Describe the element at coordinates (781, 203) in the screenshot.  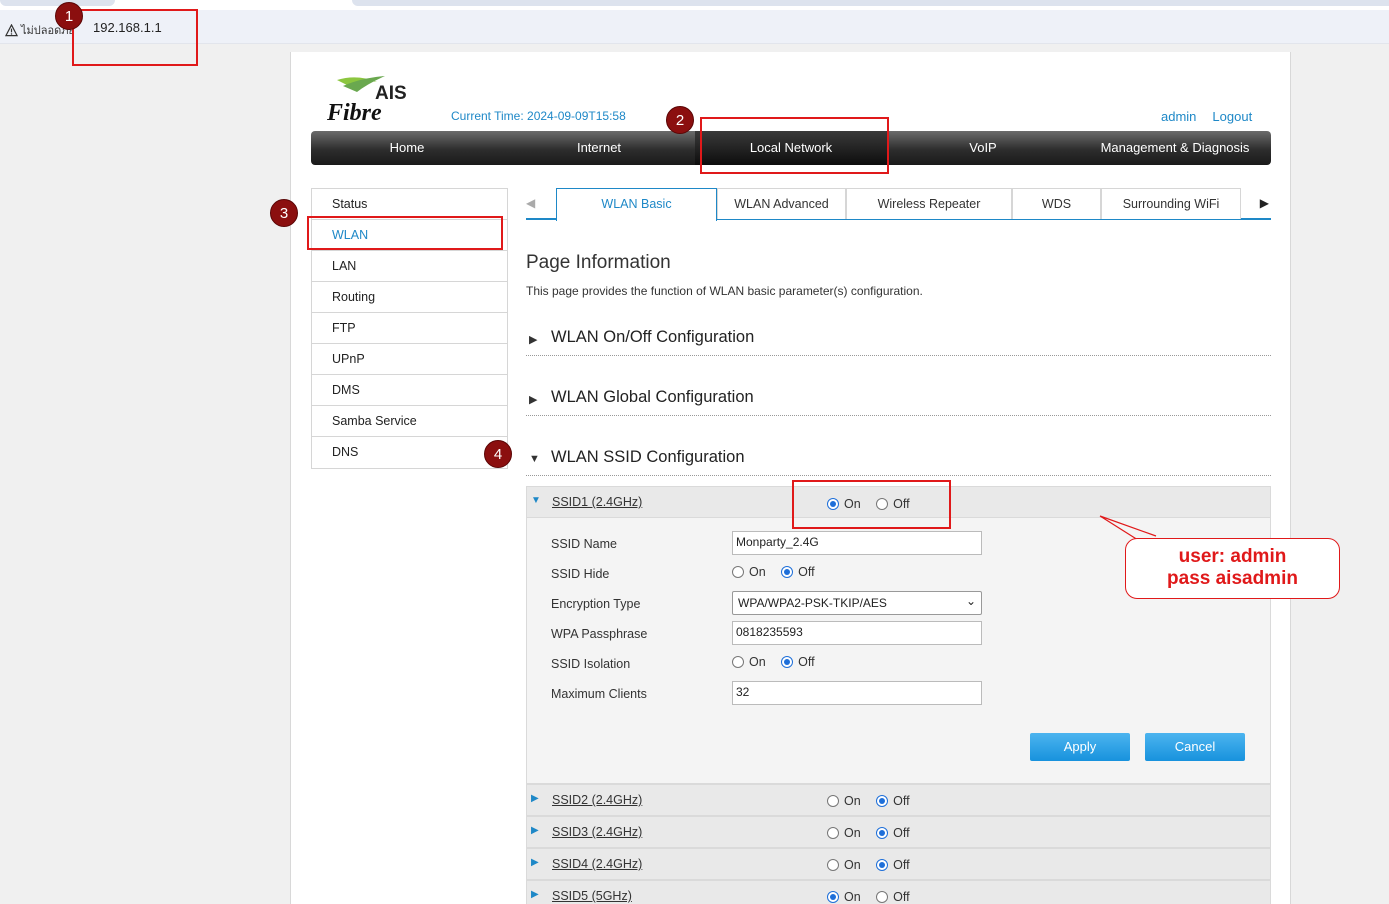
I see `tab-wlan-advanced: WLAN Advanced` at that location.